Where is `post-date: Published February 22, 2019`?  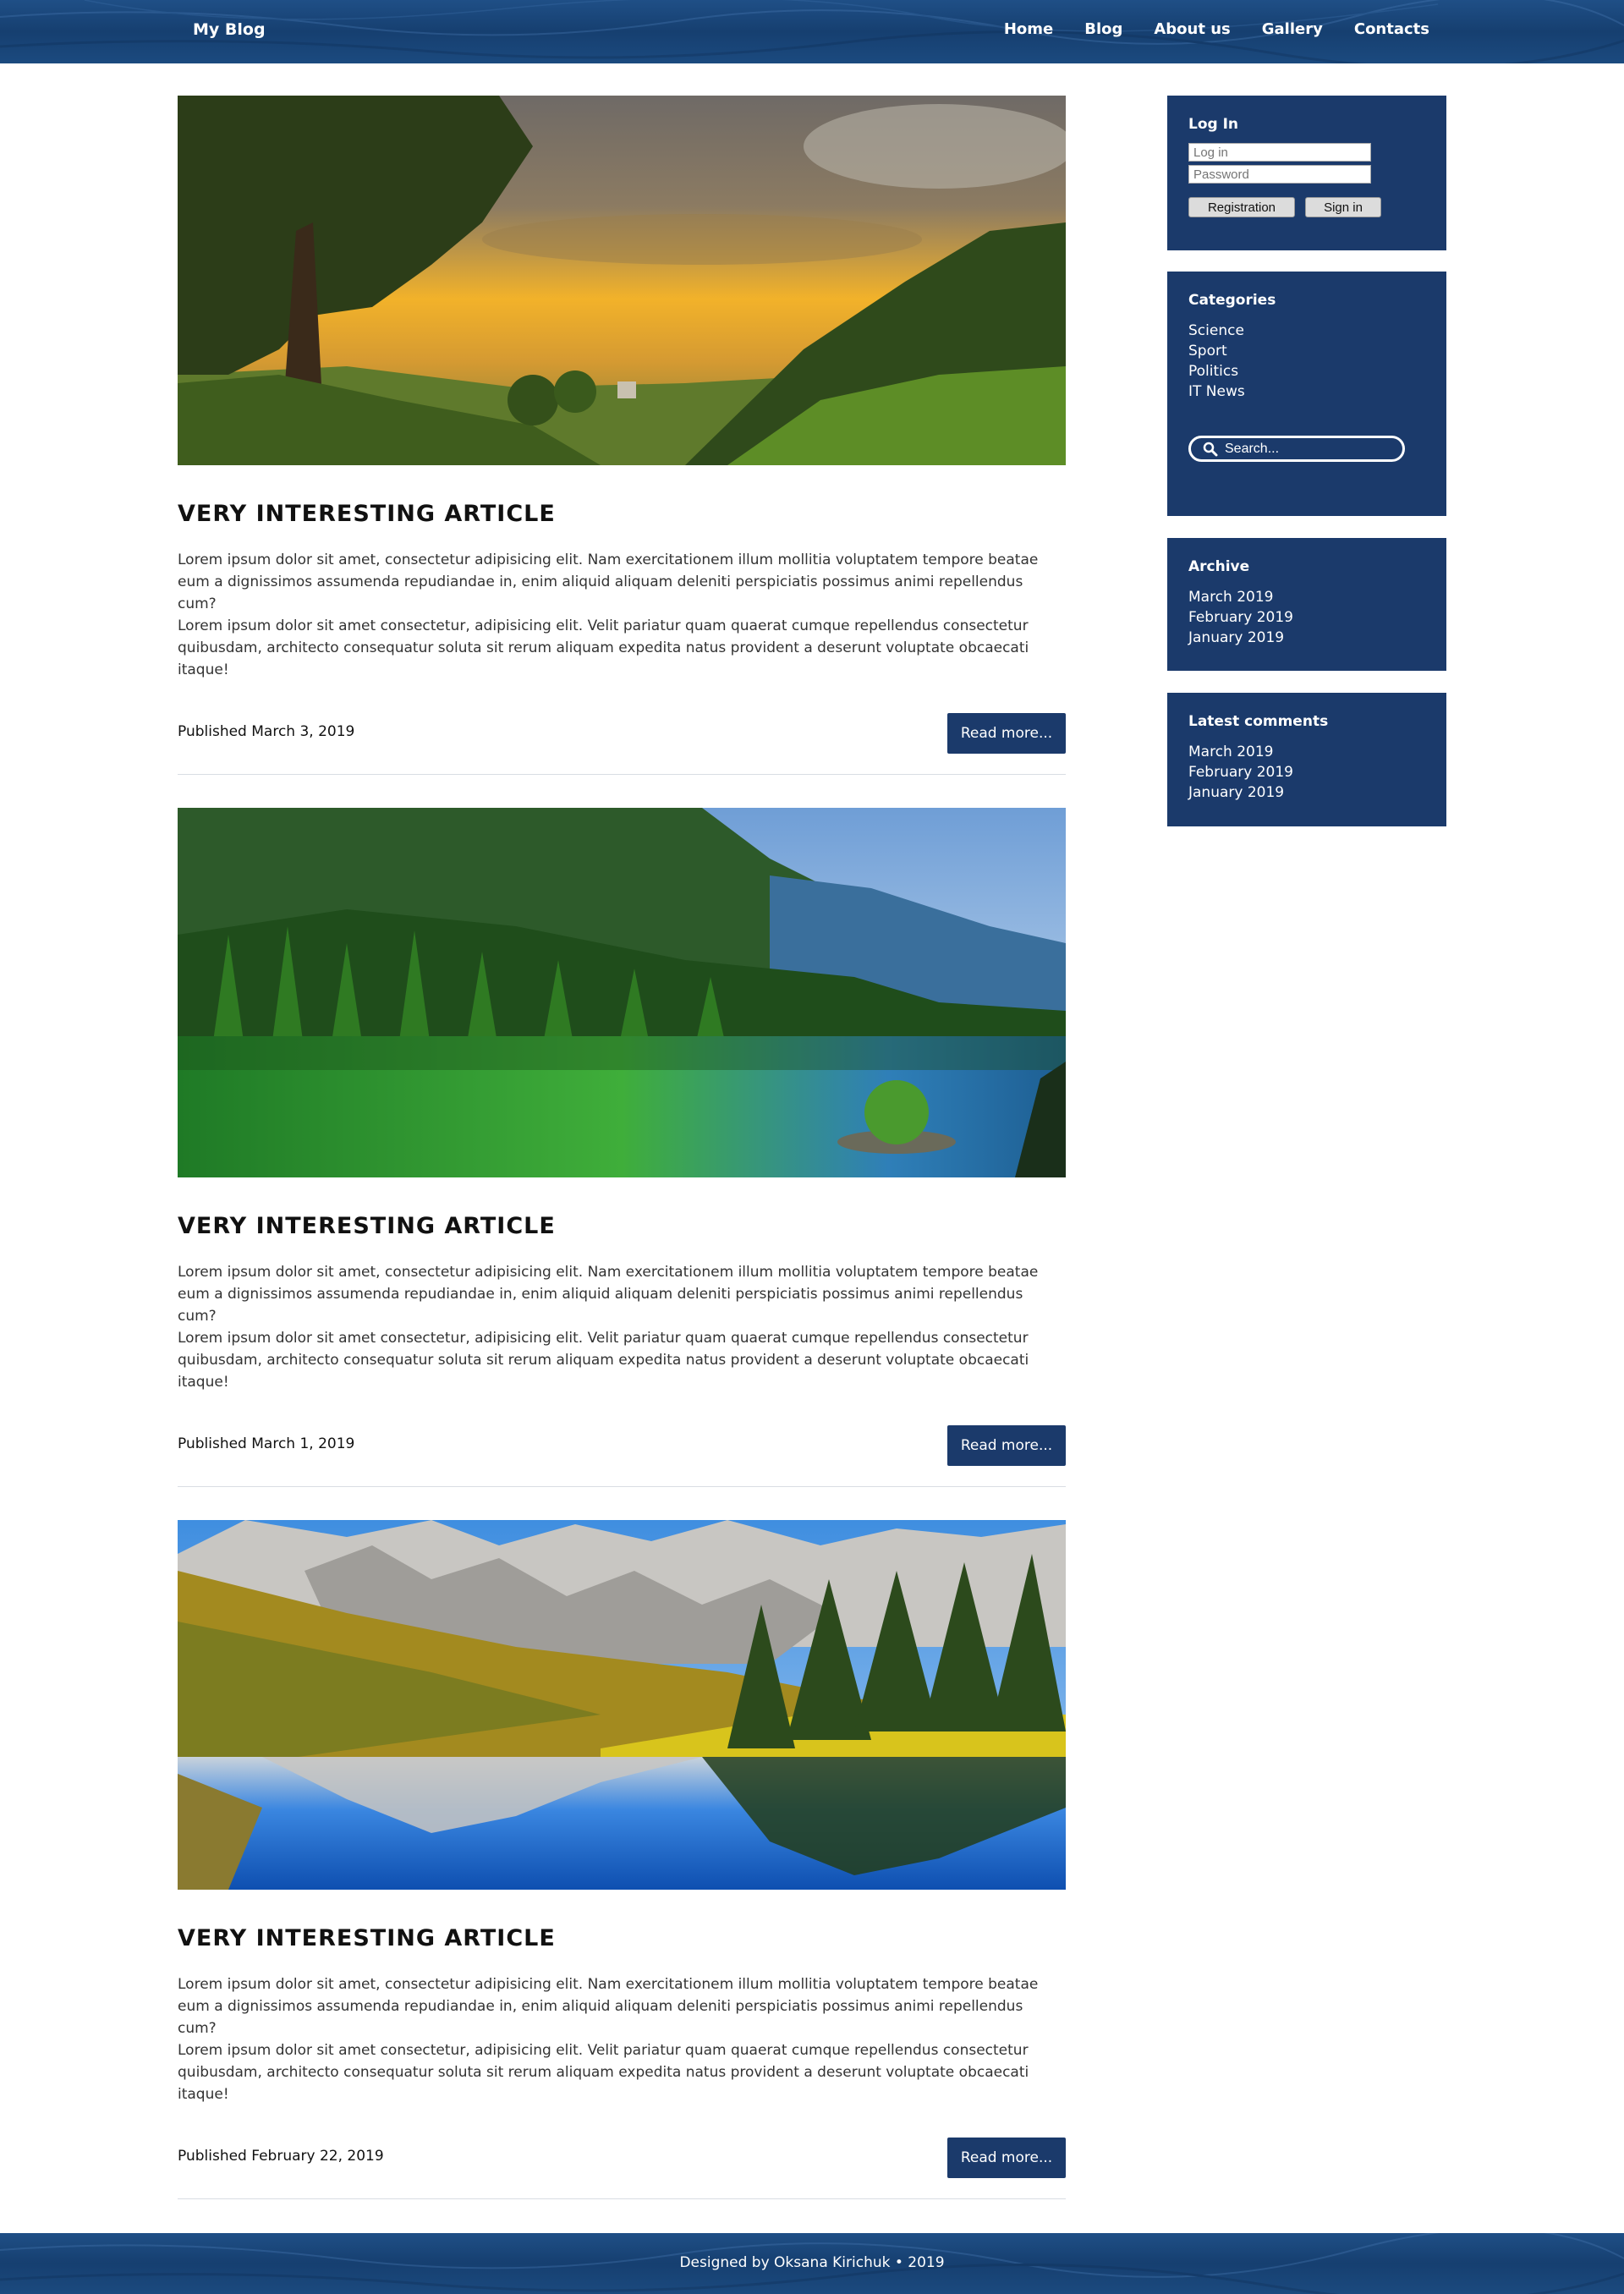
post-date: Published February 22, 2019 is located at coordinates (281, 2156).